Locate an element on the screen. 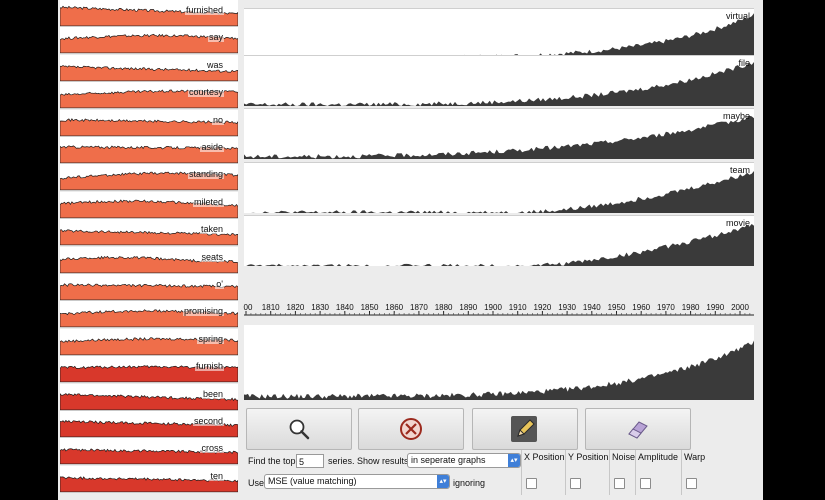  thumbnail-label: courtesy is located at coordinates (205, 92).